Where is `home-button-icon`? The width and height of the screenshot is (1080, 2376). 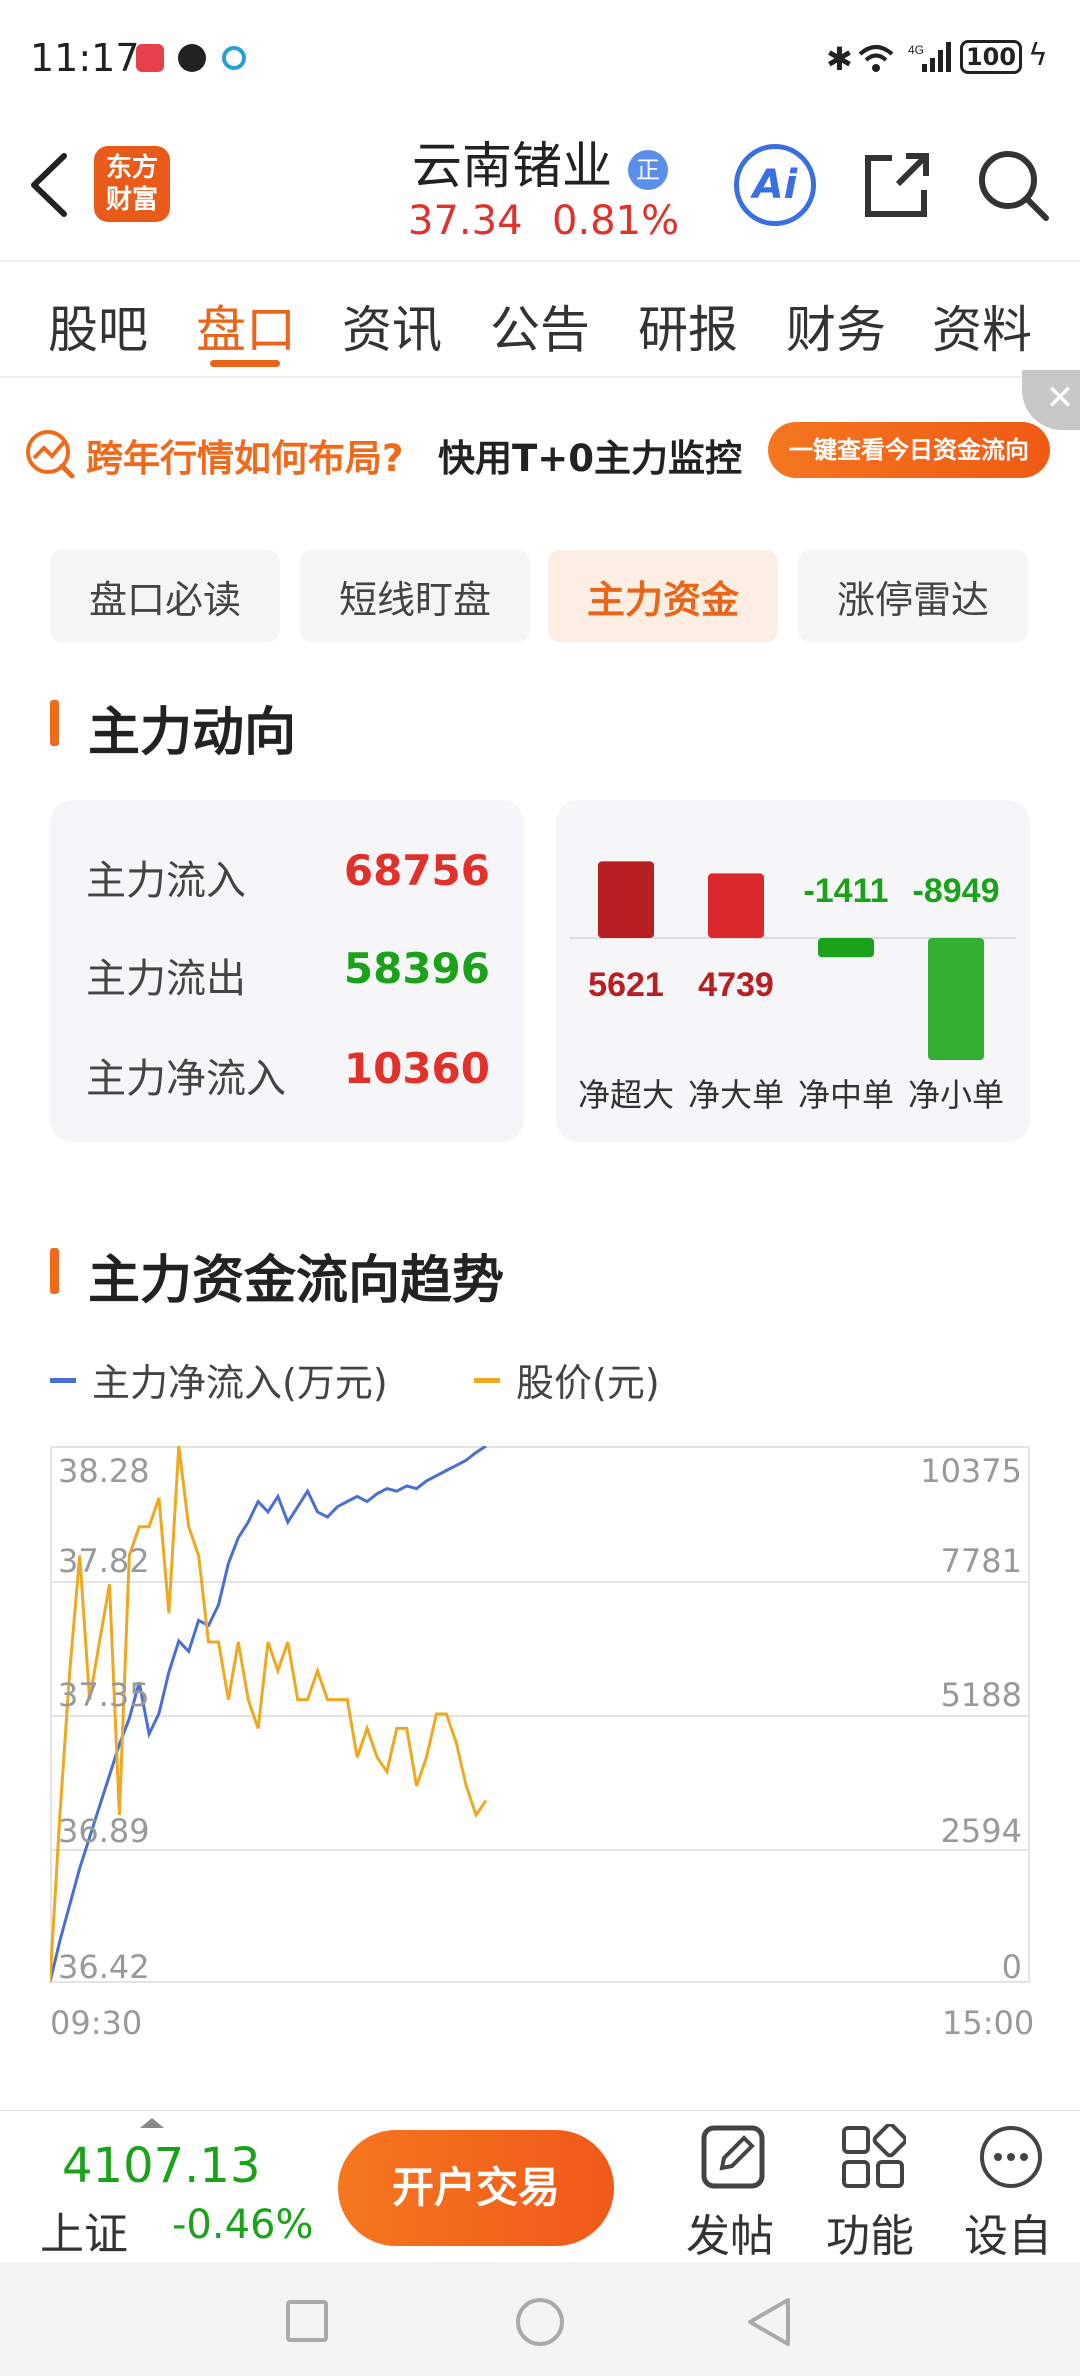
home-button-icon is located at coordinates (540, 2322).